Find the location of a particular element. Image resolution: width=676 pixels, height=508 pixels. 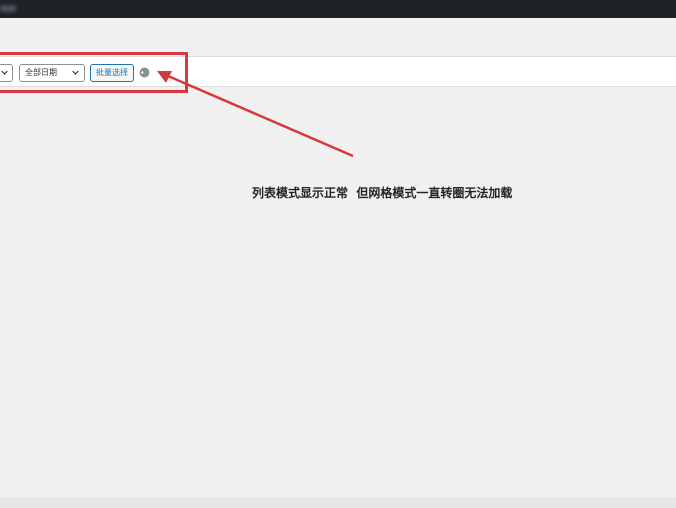

admin-bar-blurred-item is located at coordinates (8, 8).